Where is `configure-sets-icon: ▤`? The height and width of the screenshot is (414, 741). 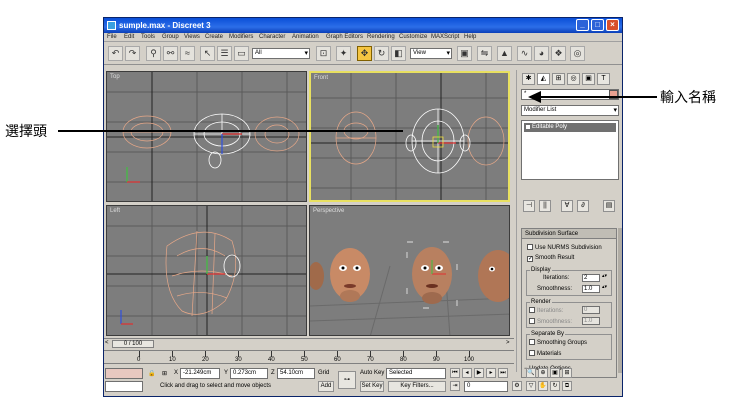
configure-sets-icon: ▤ is located at coordinates (609, 206).